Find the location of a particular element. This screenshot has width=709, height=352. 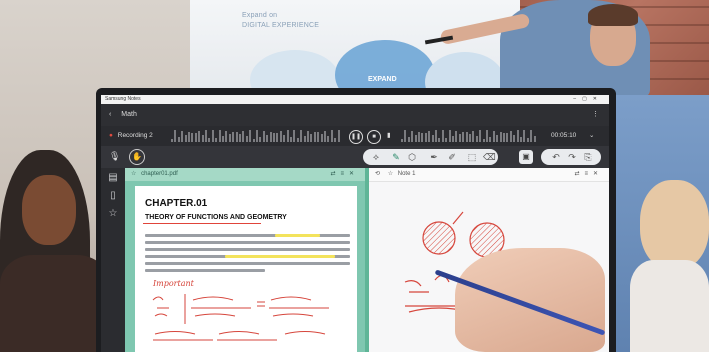

pdf-file-name: chapter01.pdf is located at coordinates (159, 174).